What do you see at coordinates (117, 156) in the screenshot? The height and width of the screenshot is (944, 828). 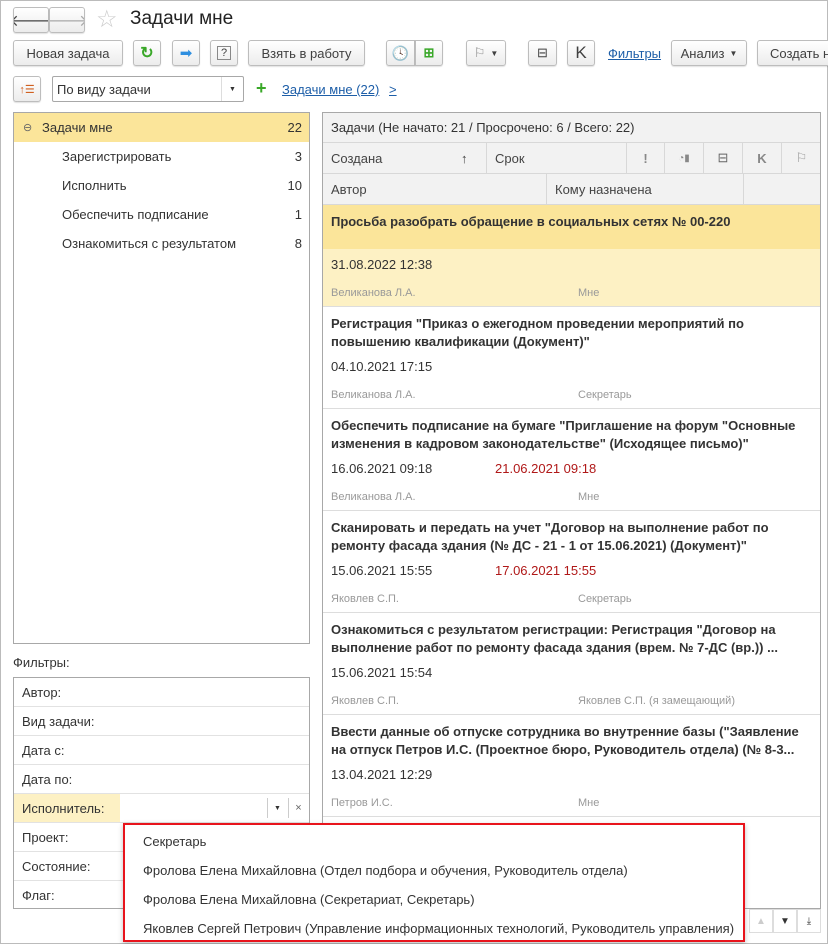 I see `tree-item-label: Зарегистрировать` at bounding box center [117, 156].